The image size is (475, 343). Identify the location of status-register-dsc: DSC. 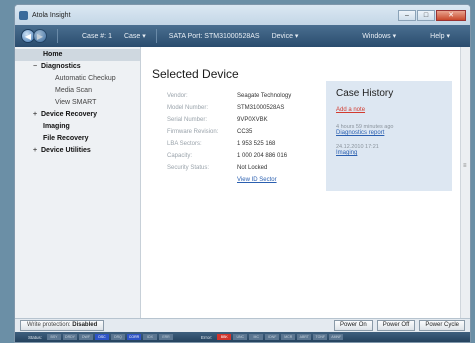
(102, 337).